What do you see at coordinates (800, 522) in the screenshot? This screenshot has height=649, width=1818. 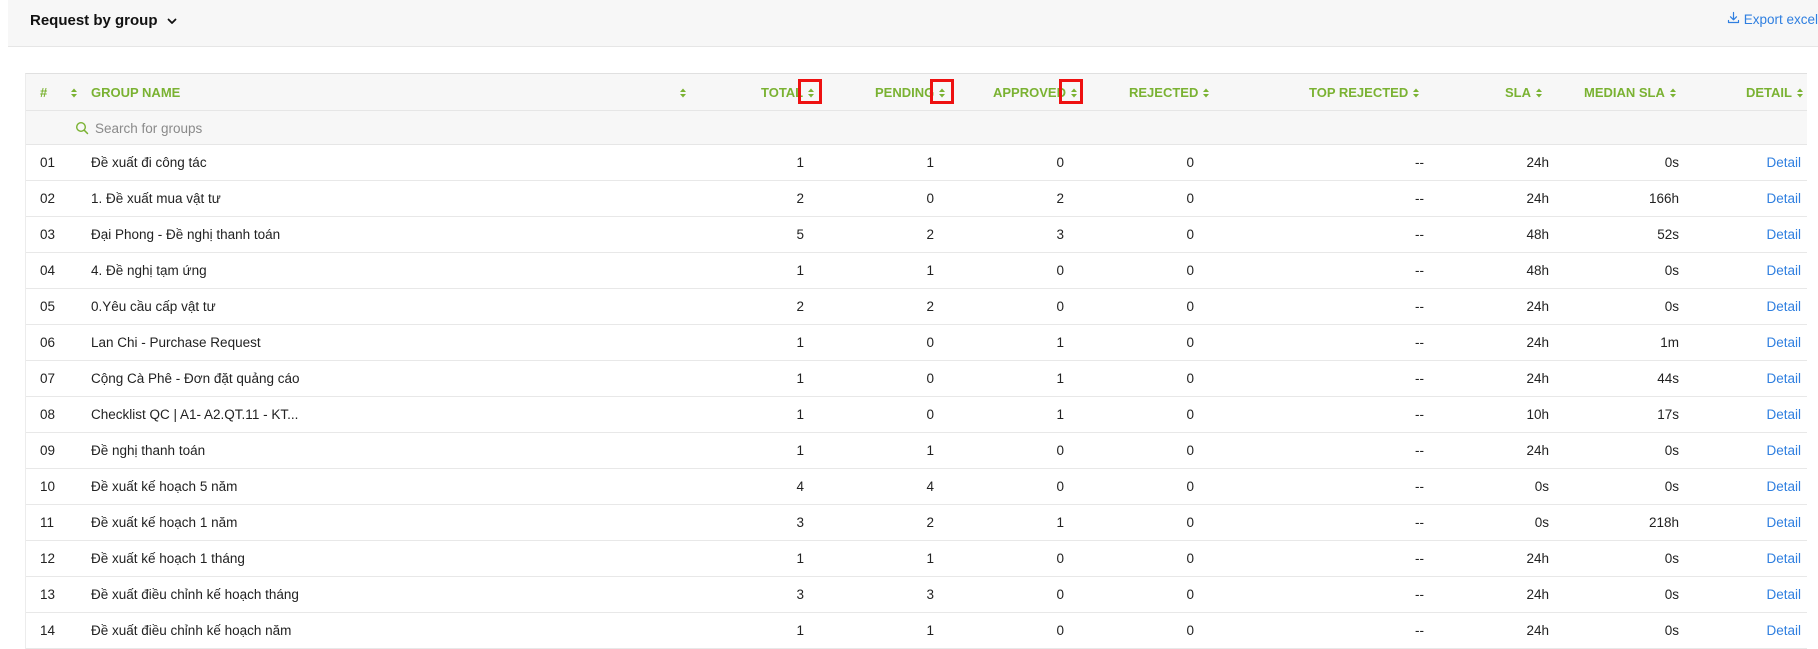 I see `total-count: 3` at bounding box center [800, 522].